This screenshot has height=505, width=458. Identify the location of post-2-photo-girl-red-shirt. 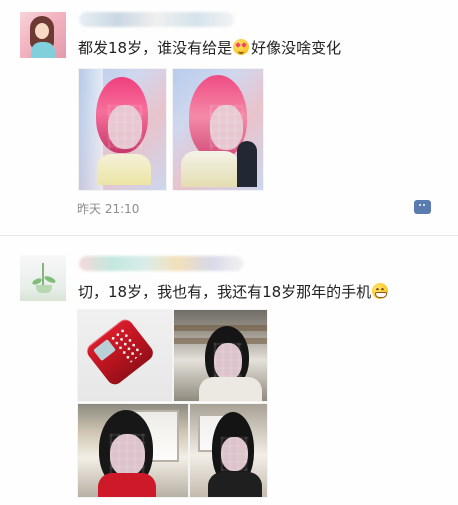
(133, 450).